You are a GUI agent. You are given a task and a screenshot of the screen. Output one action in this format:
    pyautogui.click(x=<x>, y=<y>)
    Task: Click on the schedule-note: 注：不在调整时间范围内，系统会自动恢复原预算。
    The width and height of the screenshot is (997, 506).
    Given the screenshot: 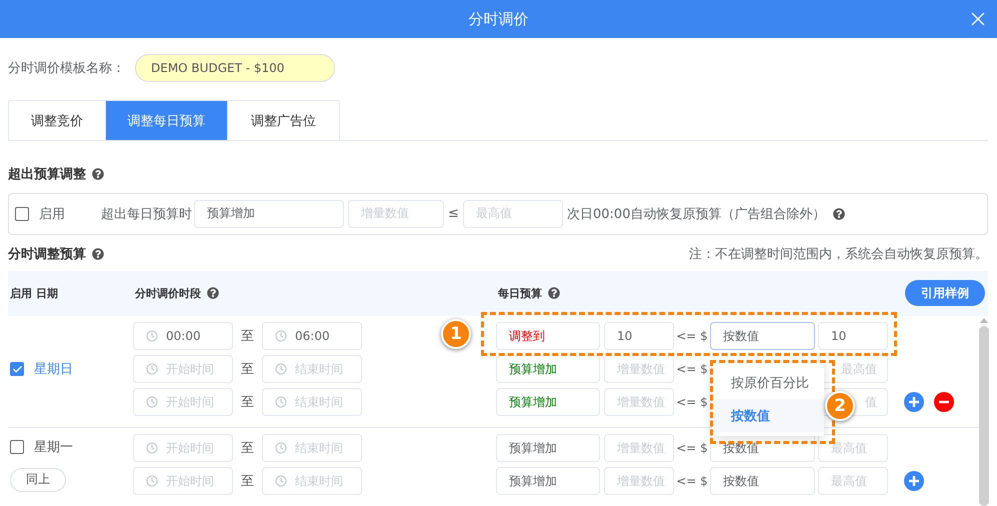 What is the action you would take?
    pyautogui.click(x=838, y=254)
    